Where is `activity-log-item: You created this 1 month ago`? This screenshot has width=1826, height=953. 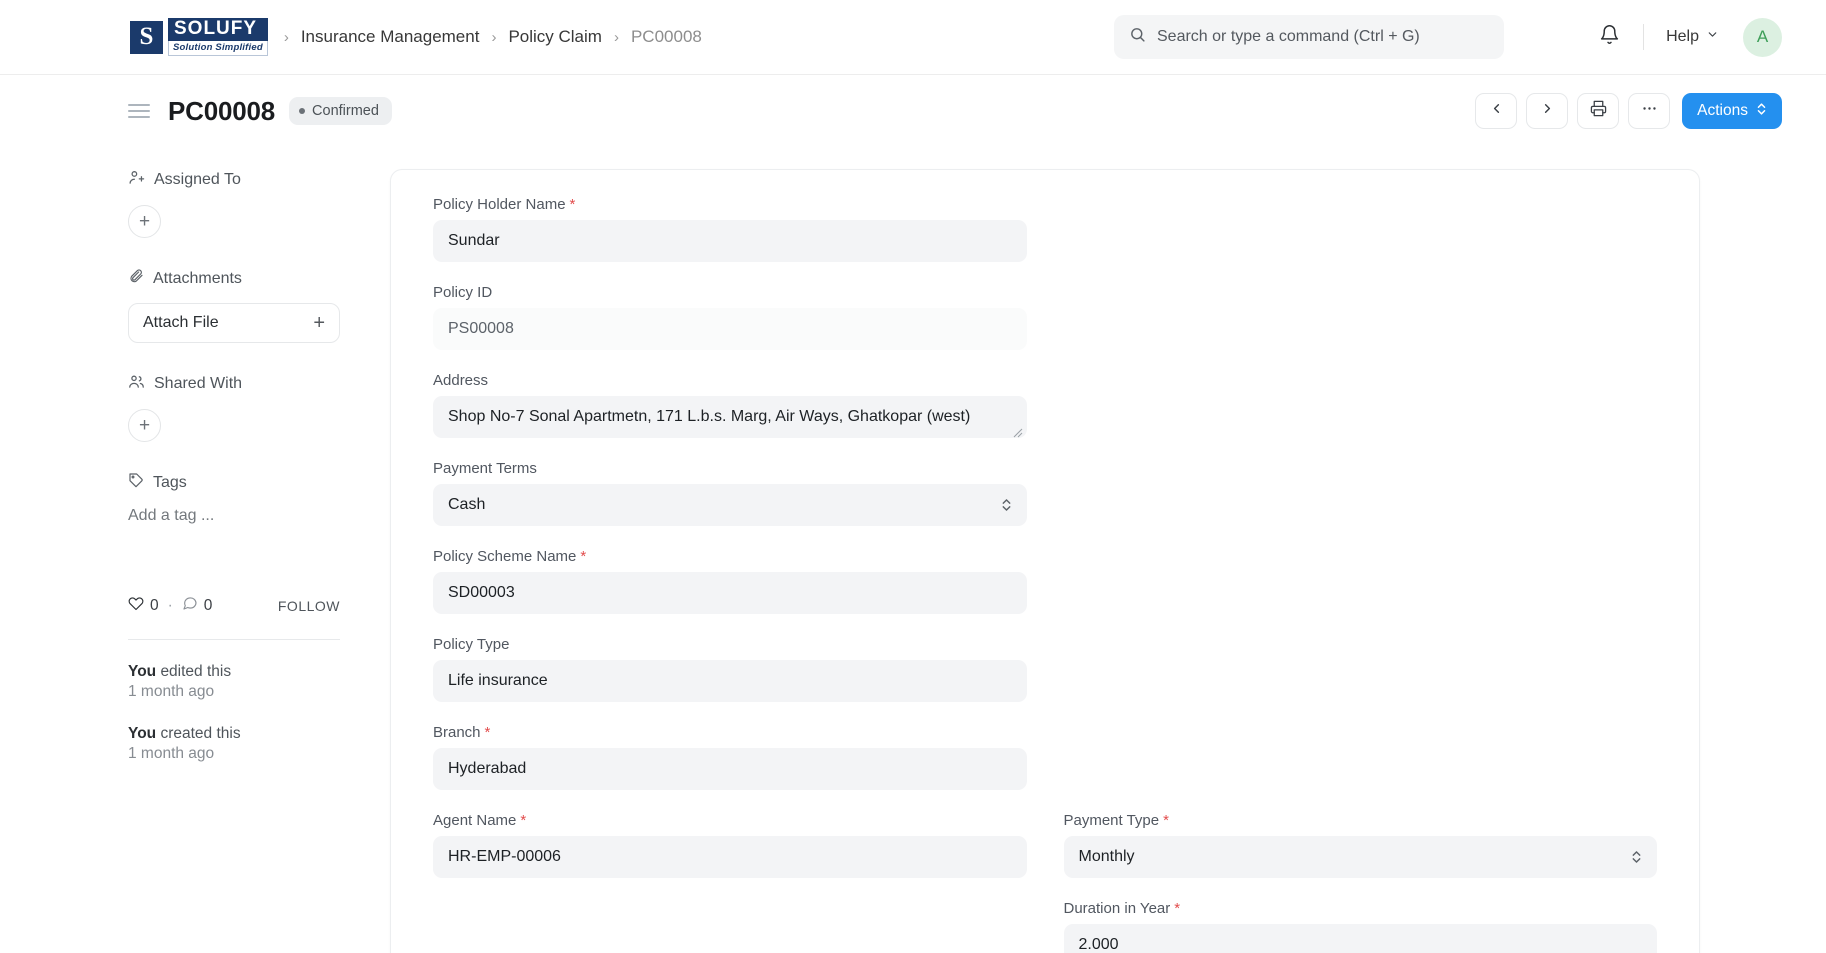
activity-log-item: You created this 1 month ago is located at coordinates (259, 744).